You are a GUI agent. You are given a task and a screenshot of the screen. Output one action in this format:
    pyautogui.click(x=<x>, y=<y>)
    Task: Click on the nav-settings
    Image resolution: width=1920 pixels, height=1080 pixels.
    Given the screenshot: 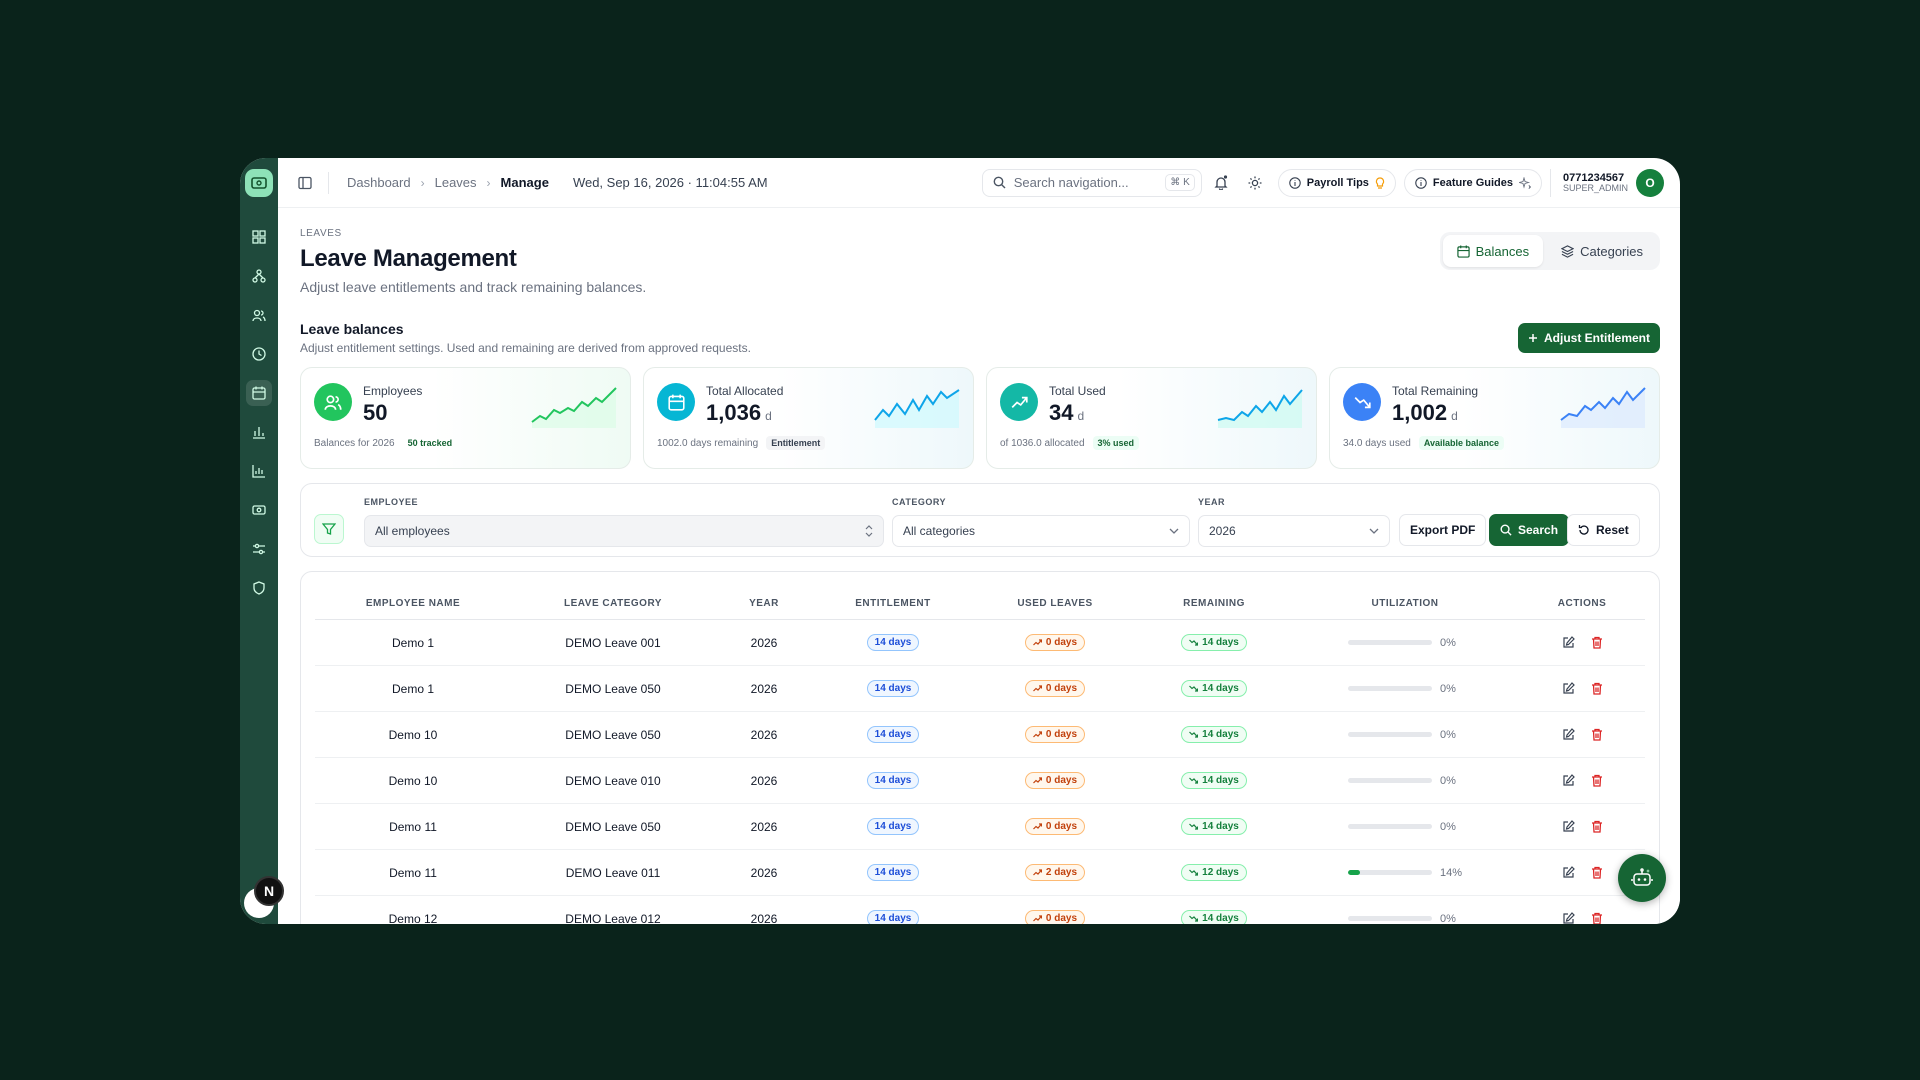 What is the action you would take?
    pyautogui.click(x=259, y=549)
    